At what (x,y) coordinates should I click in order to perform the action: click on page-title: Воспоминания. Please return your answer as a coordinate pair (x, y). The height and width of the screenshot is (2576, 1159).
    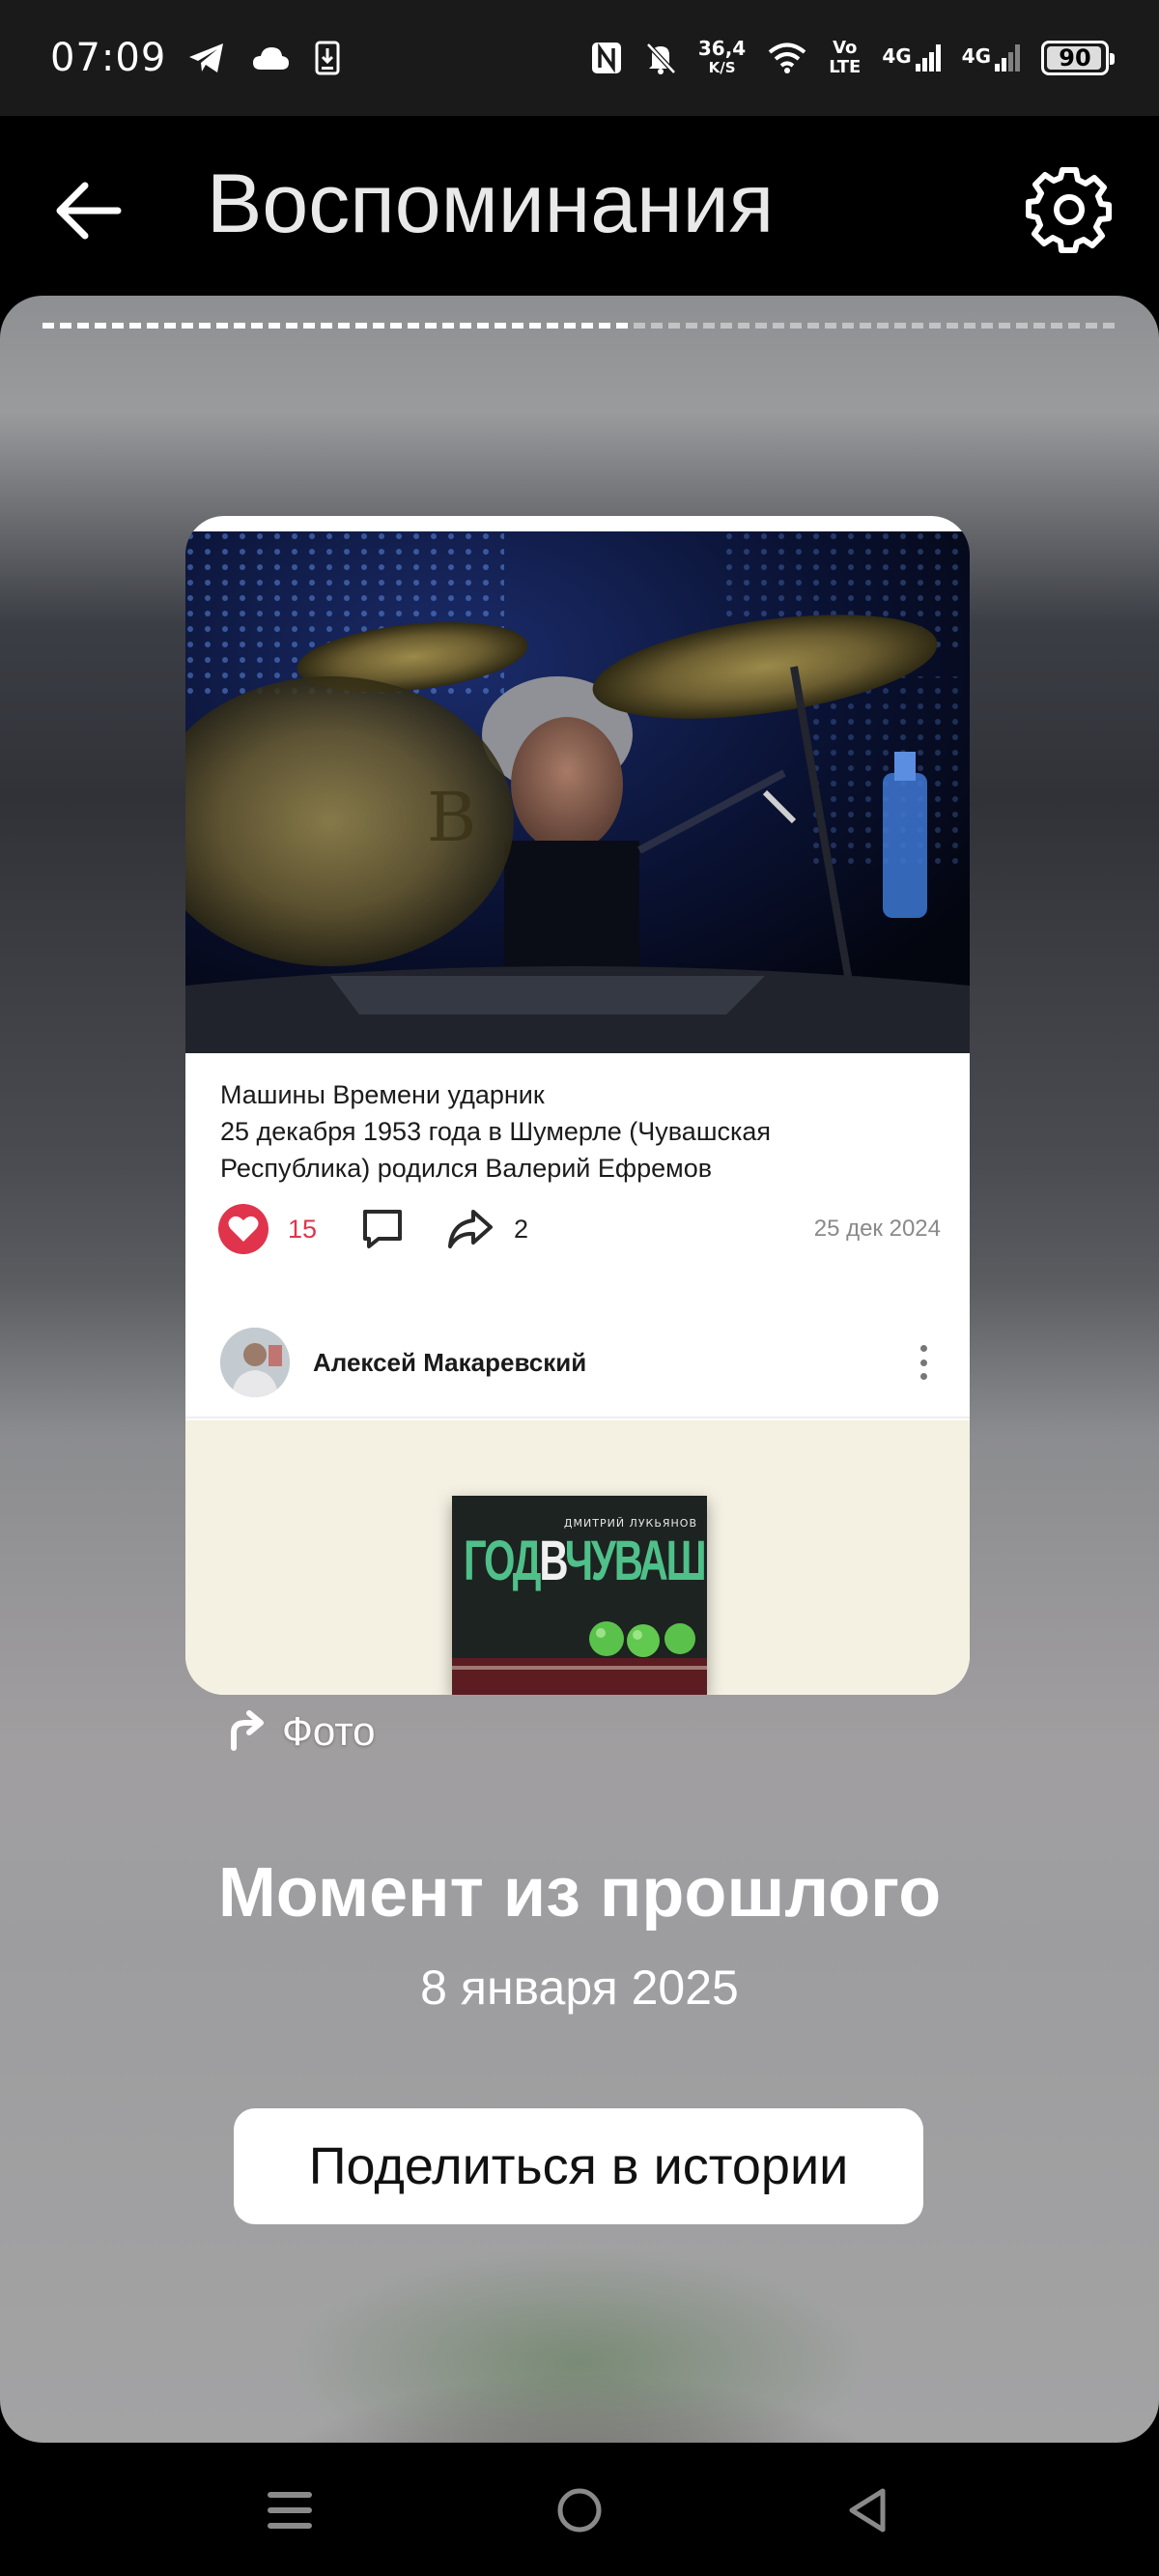
    Looking at the image, I should click on (491, 204).